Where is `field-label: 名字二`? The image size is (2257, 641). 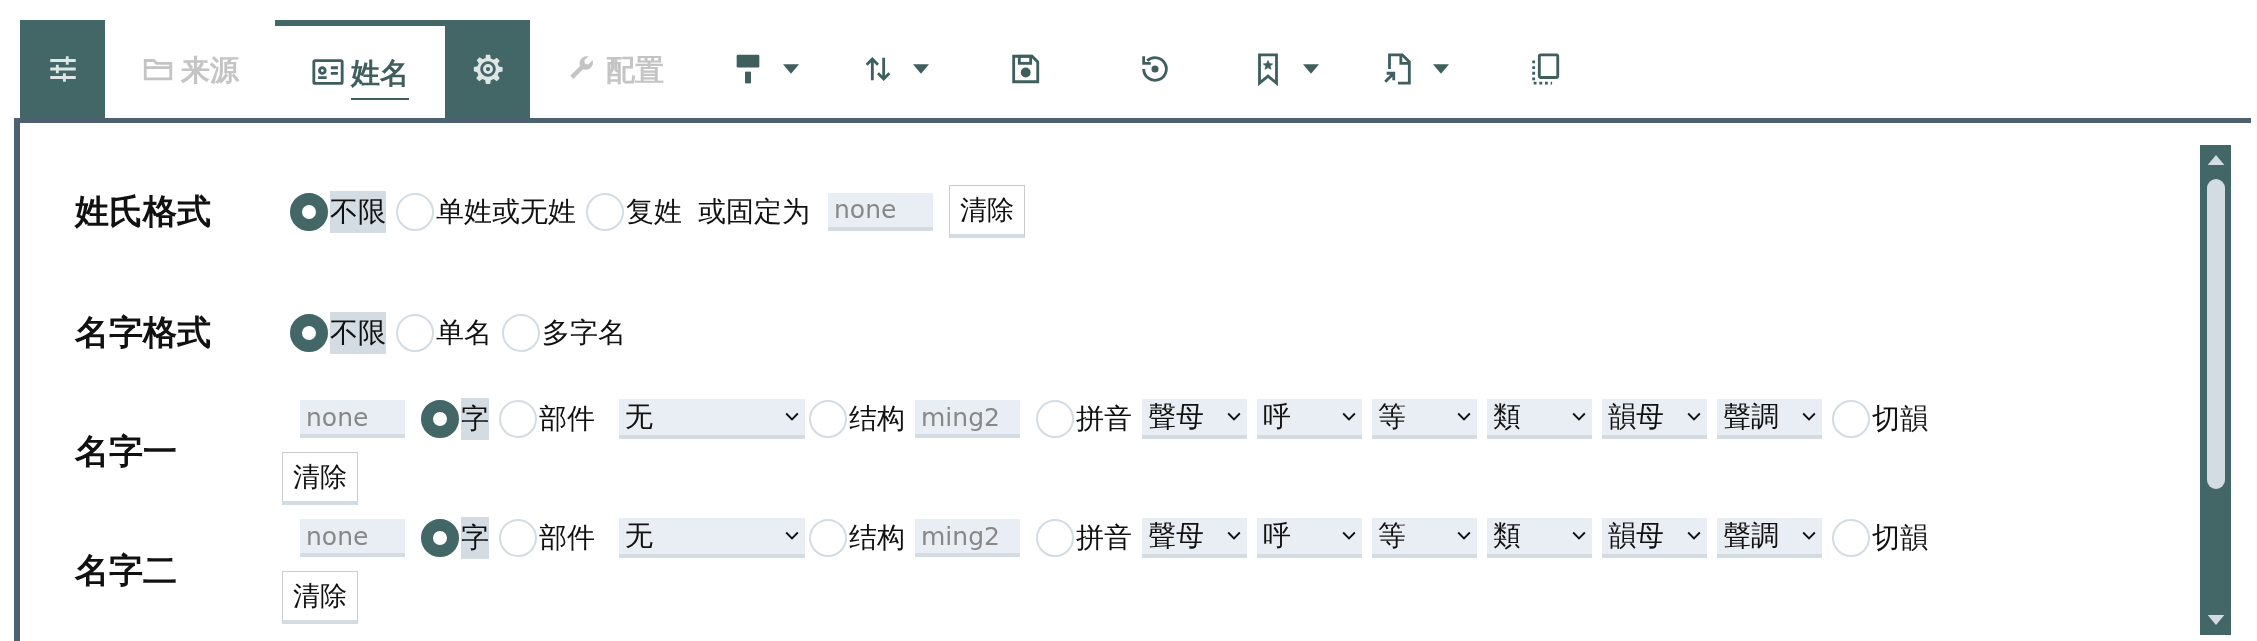 field-label: 名字二 is located at coordinates (125, 570).